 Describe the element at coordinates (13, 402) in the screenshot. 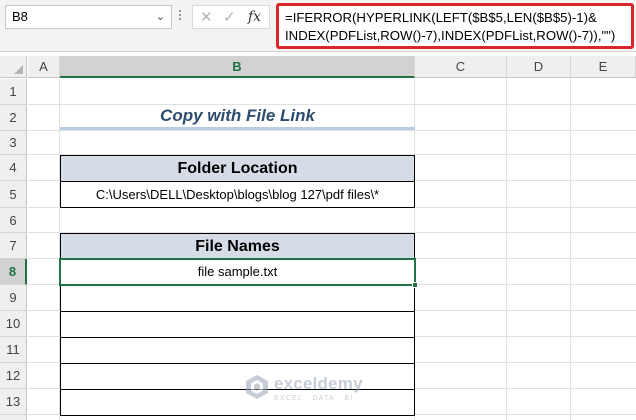

I see `row-header-13: 13` at that location.